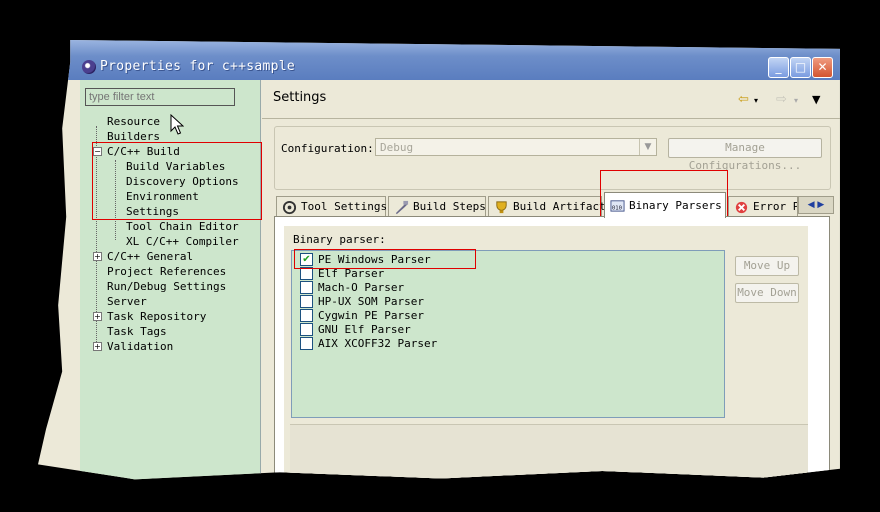 Image resolution: width=880 pixels, height=512 pixels. Describe the element at coordinates (137, 331) in the screenshot. I see `tree-item-task-tags: Task Tags` at that location.